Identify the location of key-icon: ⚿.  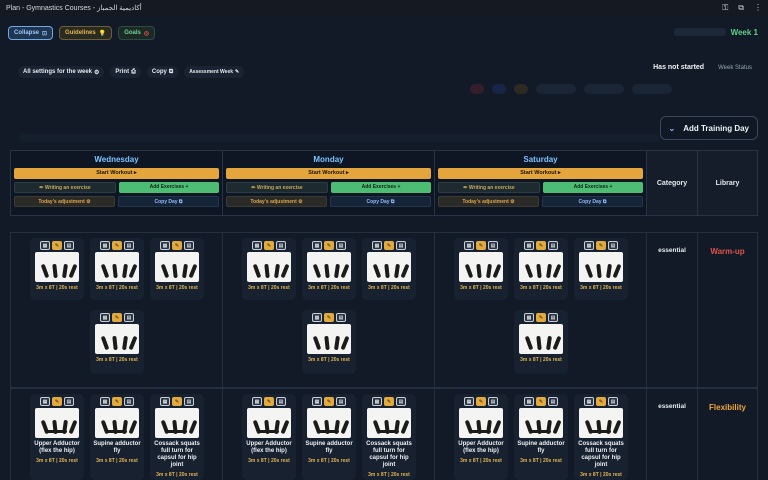
(725, 8).